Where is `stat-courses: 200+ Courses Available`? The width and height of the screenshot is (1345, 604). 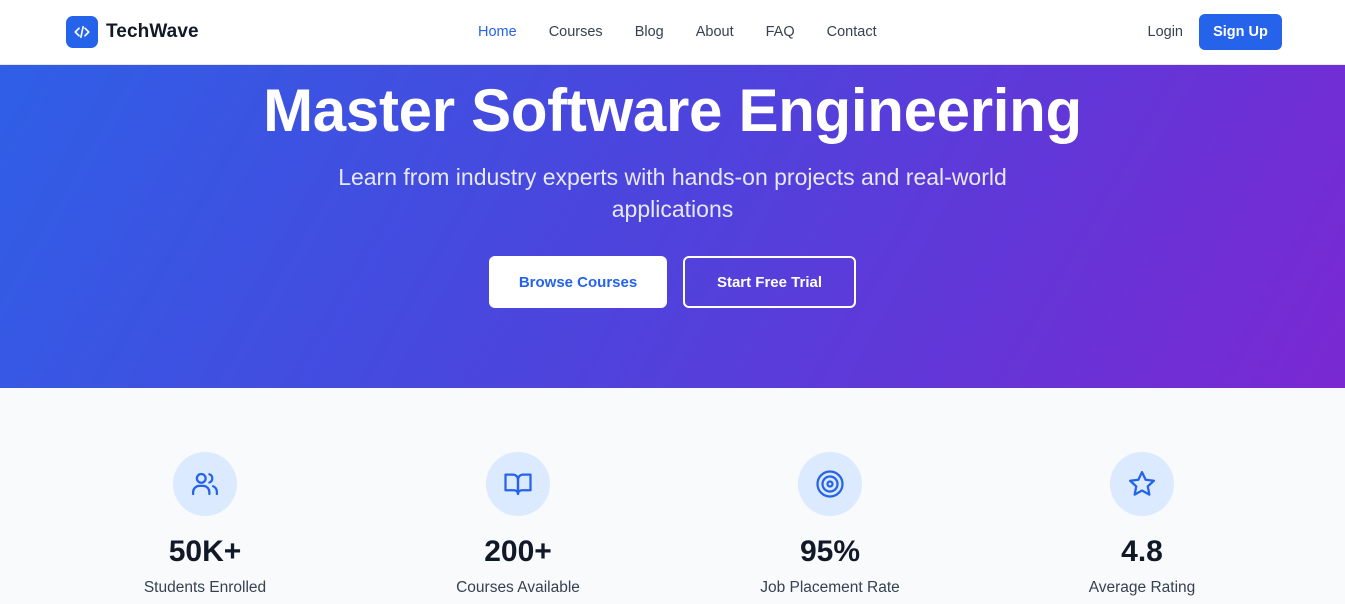
stat-courses: 200+ Courses Available is located at coordinates (518, 525).